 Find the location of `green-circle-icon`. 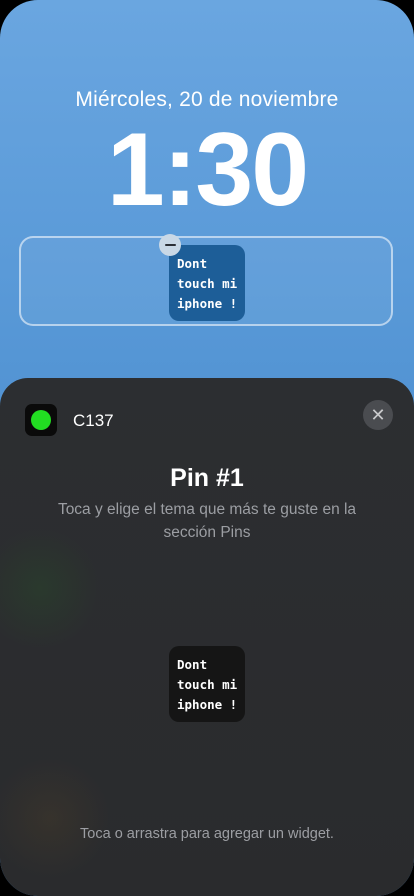

green-circle-icon is located at coordinates (41, 420).